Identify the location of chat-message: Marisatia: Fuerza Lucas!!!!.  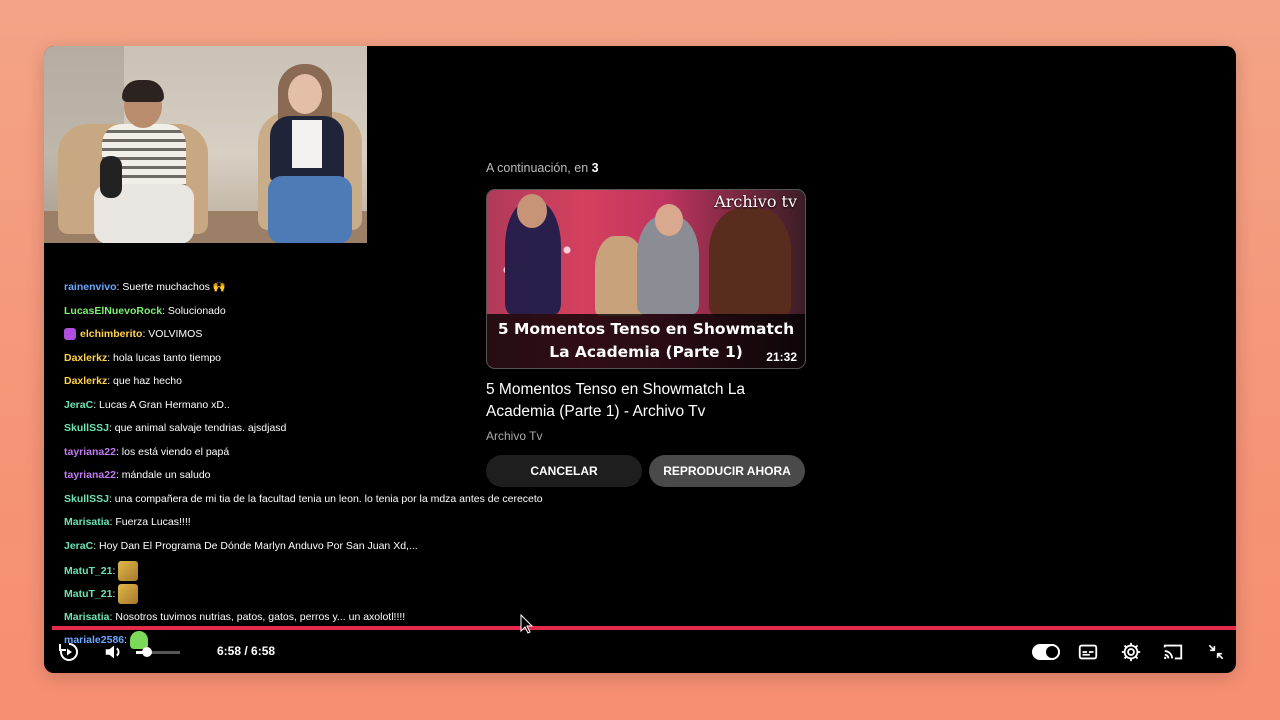
(324, 525).